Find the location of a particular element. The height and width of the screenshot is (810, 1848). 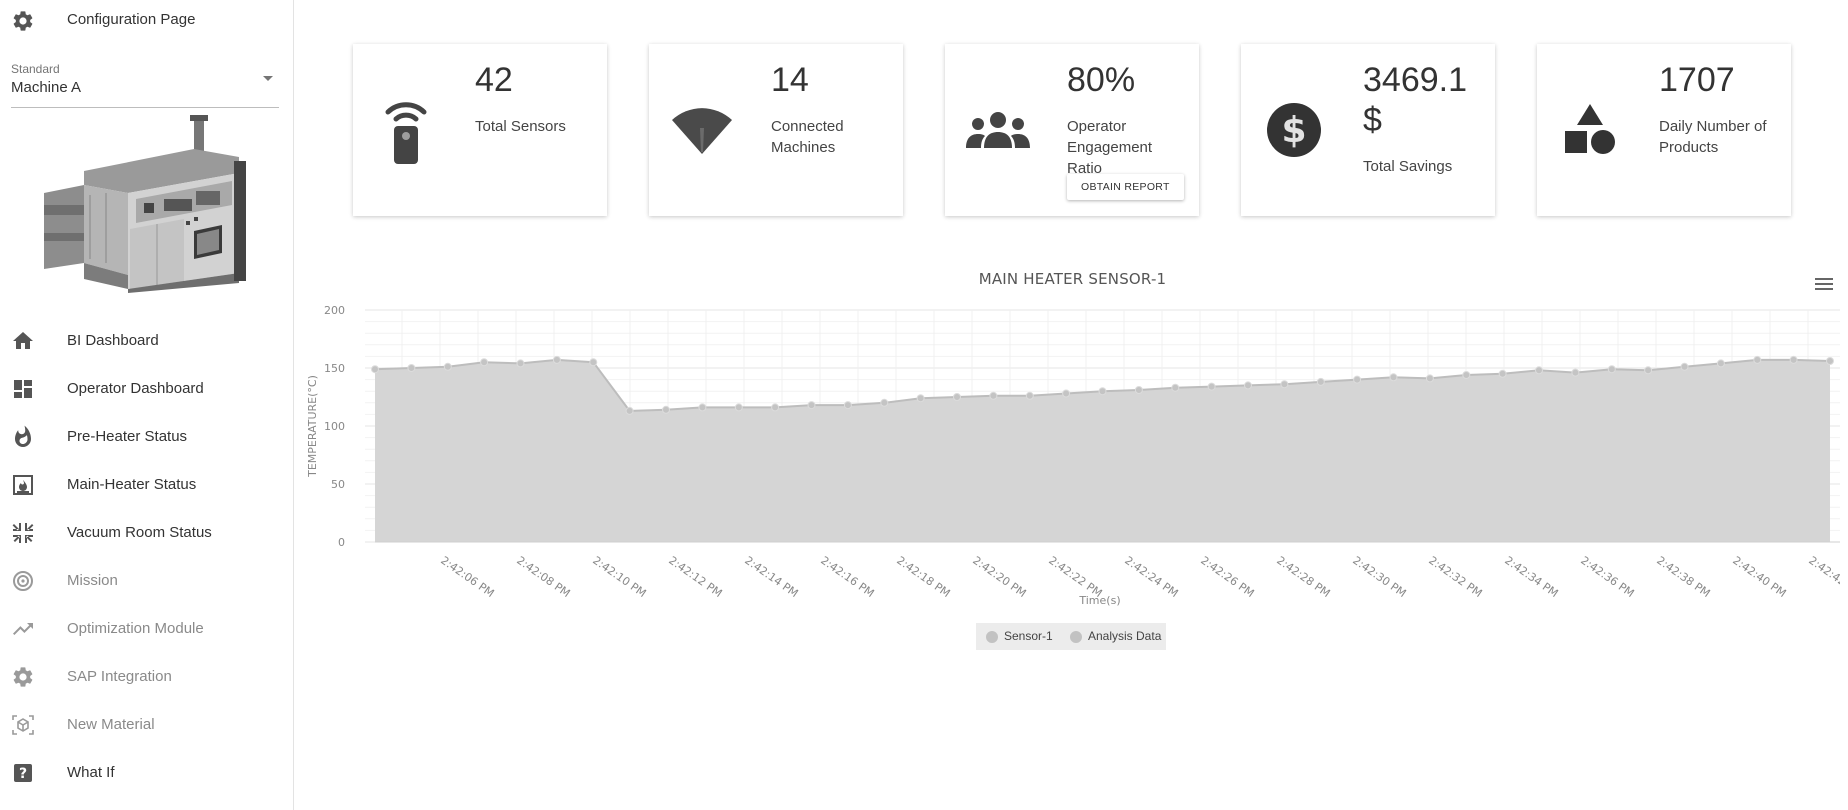

sidebar-item-label: Main-Heater Status is located at coordinates (132, 484).